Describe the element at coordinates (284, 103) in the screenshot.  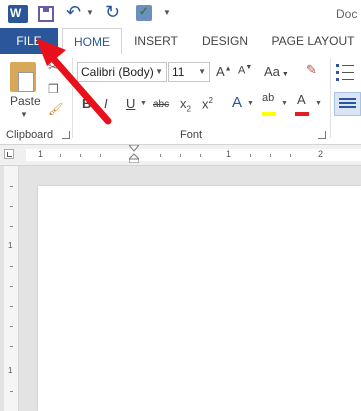
I see `highlight-dropdown-icon: ▼` at that location.